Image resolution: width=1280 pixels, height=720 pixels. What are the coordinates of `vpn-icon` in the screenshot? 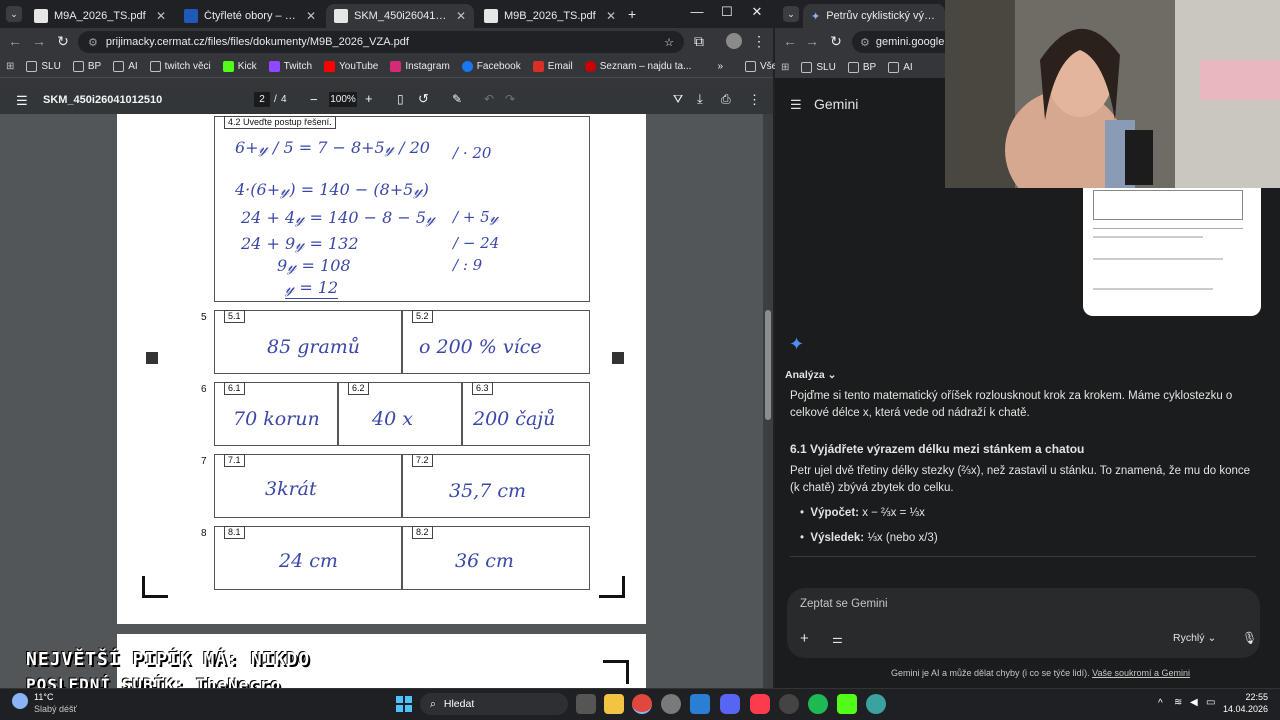 It's located at (876, 704).